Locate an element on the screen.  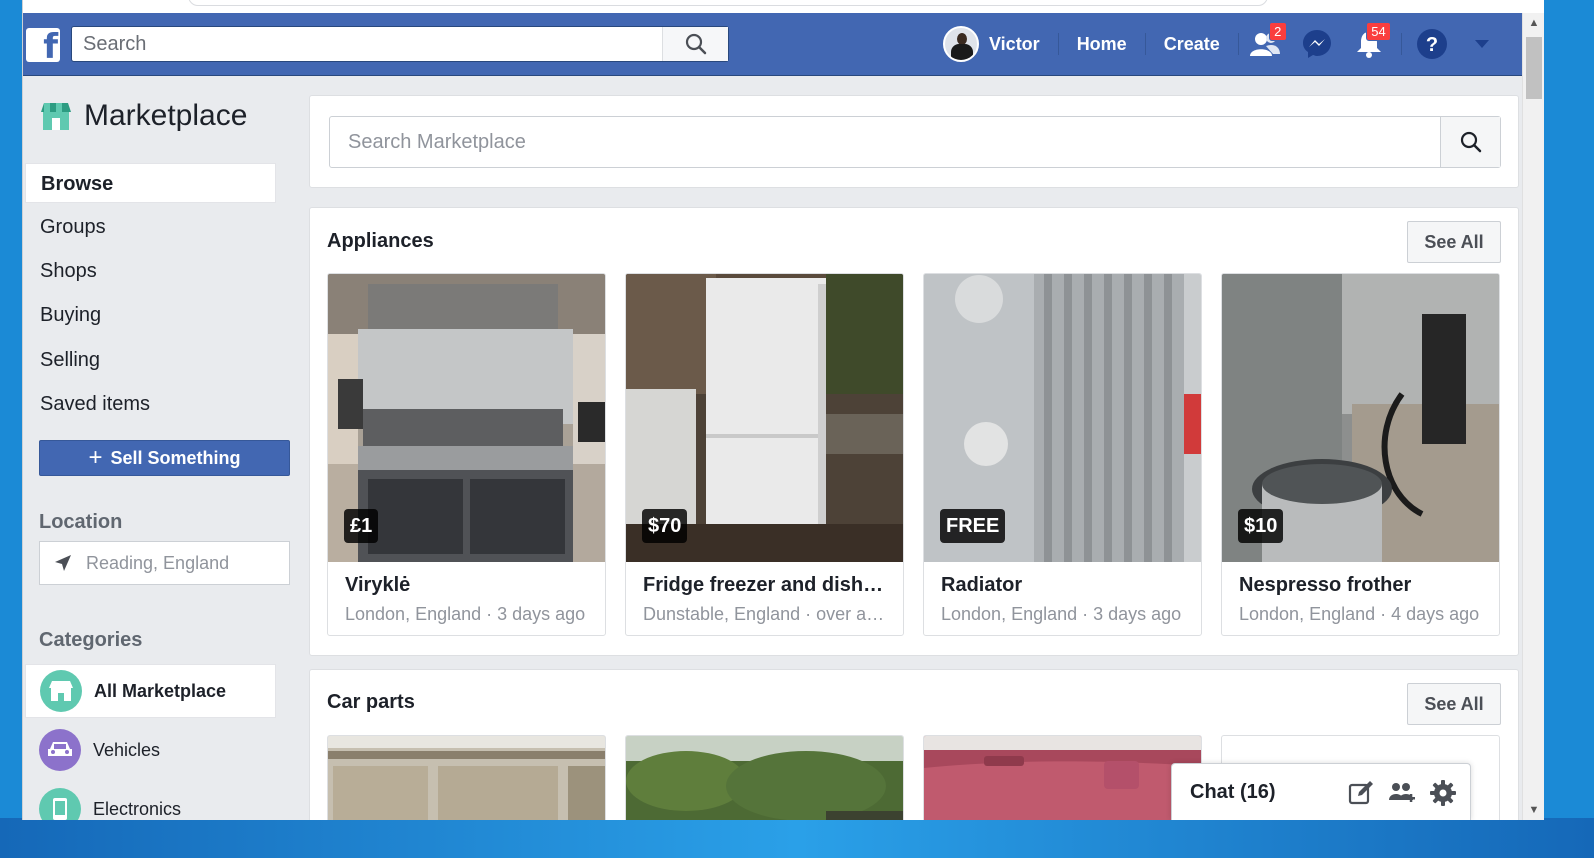
marketplace-store-icon is located at coordinates (56, 116).